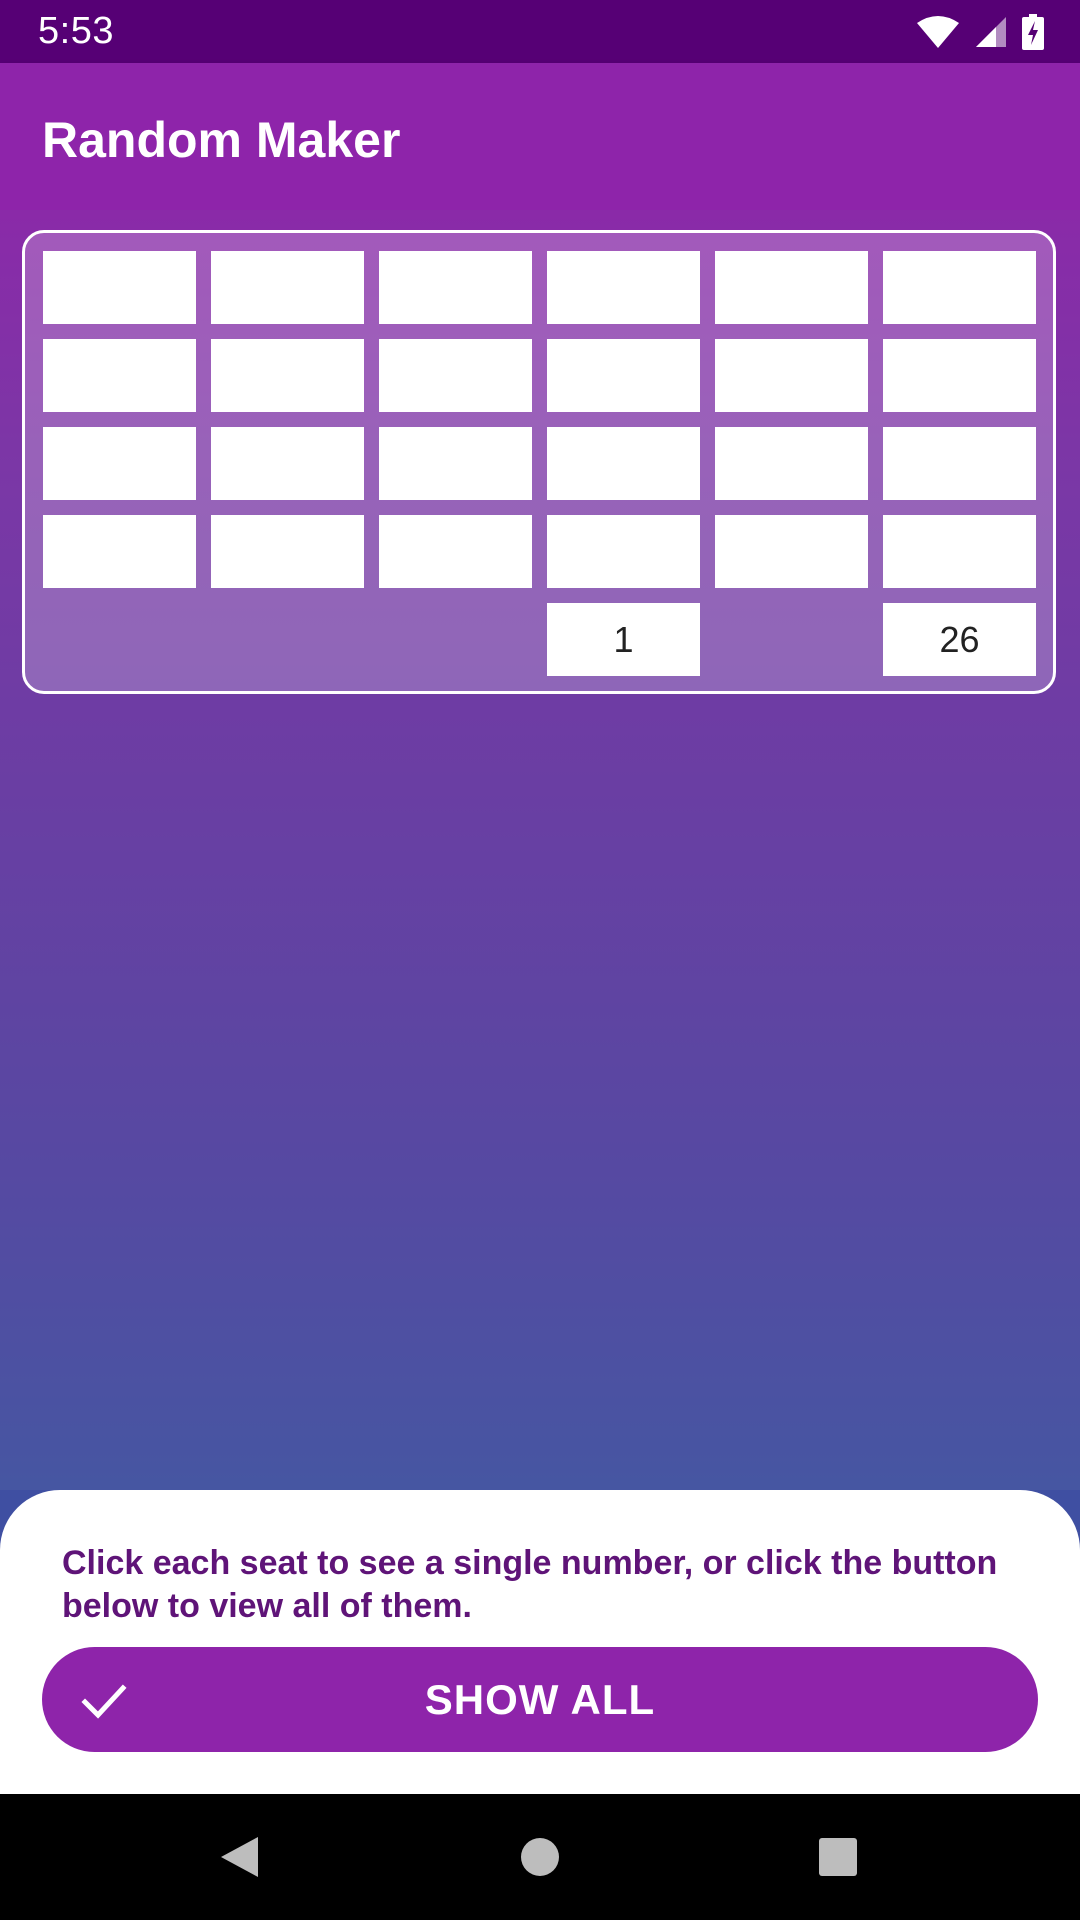 This screenshot has height=1920, width=1080. Describe the element at coordinates (838, 1857) in the screenshot. I see `recents-icon` at that location.